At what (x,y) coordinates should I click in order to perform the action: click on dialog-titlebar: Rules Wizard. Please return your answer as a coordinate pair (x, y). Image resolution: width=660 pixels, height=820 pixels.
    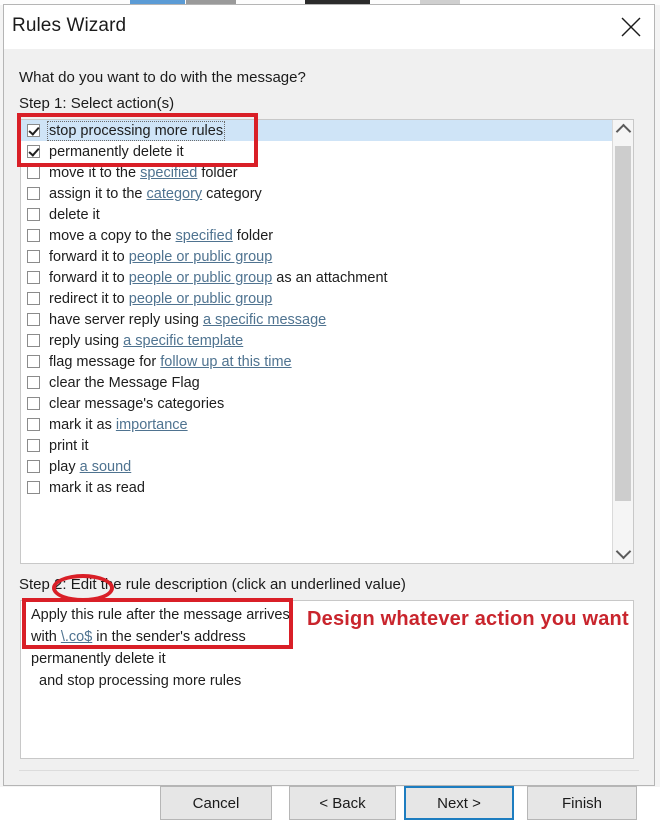
    Looking at the image, I should click on (329, 27).